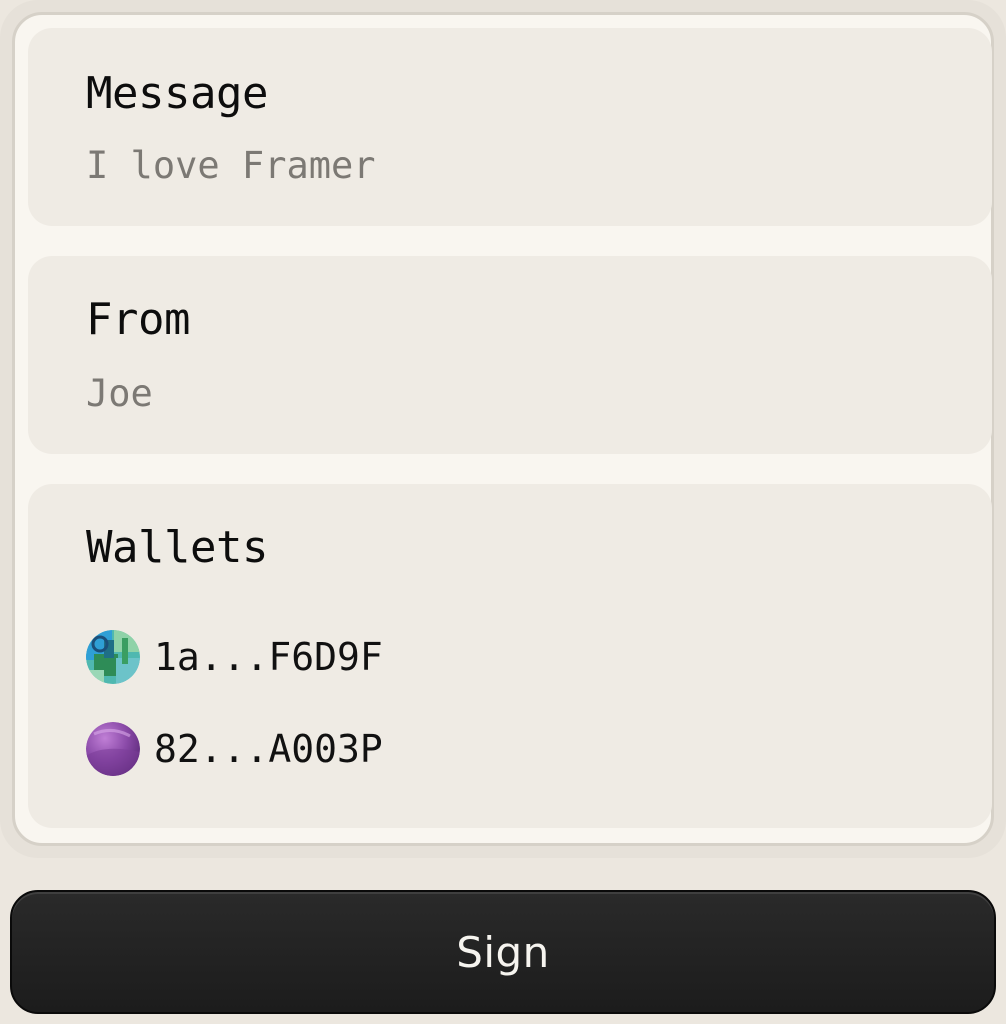 This screenshot has width=1006, height=1024. I want to click on wallets-label: Wallets, so click(177, 547).